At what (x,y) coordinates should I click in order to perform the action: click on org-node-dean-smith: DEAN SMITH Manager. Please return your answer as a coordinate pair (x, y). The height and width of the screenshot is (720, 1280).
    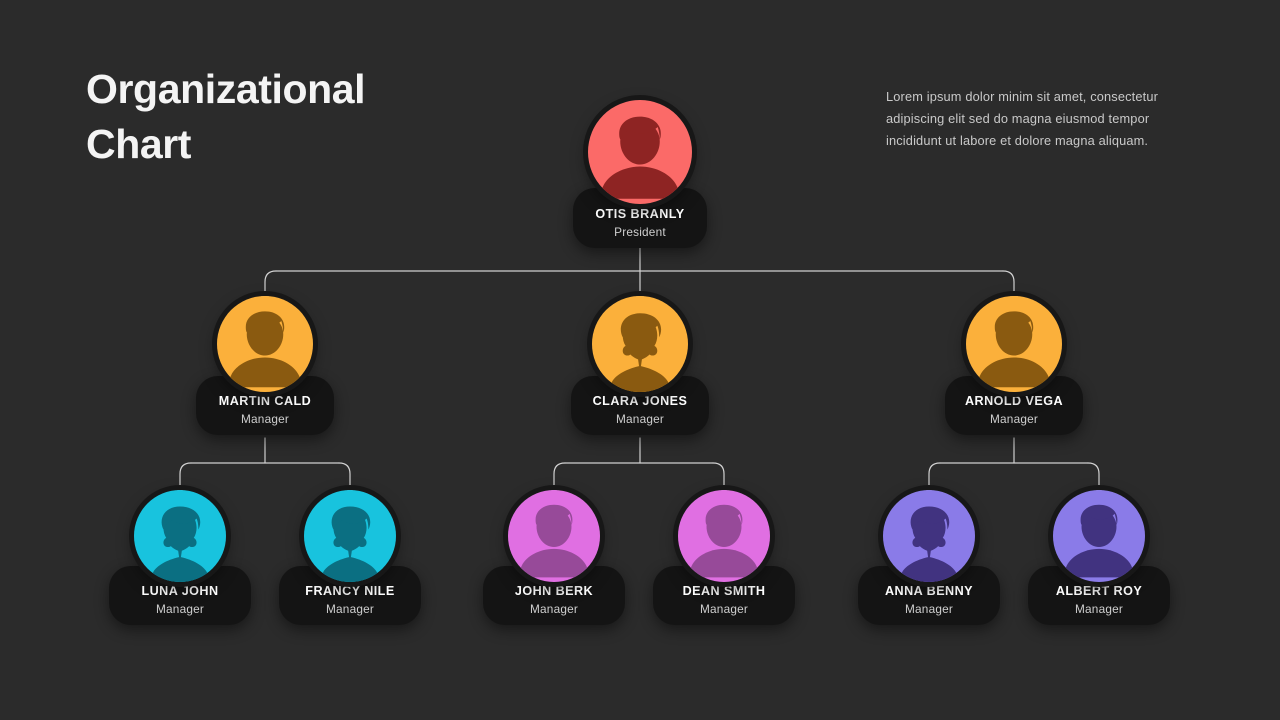
    Looking at the image, I should click on (724, 558).